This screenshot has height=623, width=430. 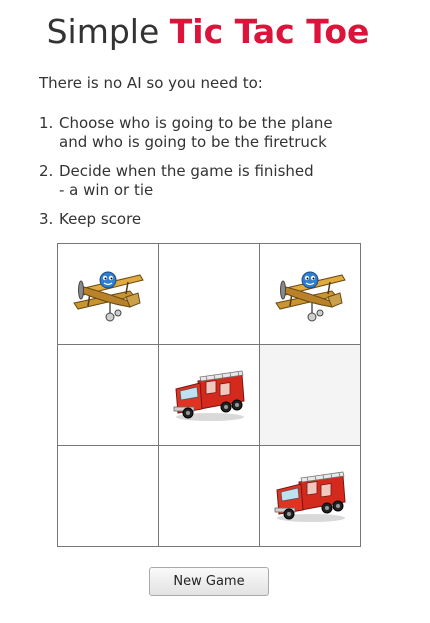 I want to click on instruction-number: 3., so click(x=46, y=219).